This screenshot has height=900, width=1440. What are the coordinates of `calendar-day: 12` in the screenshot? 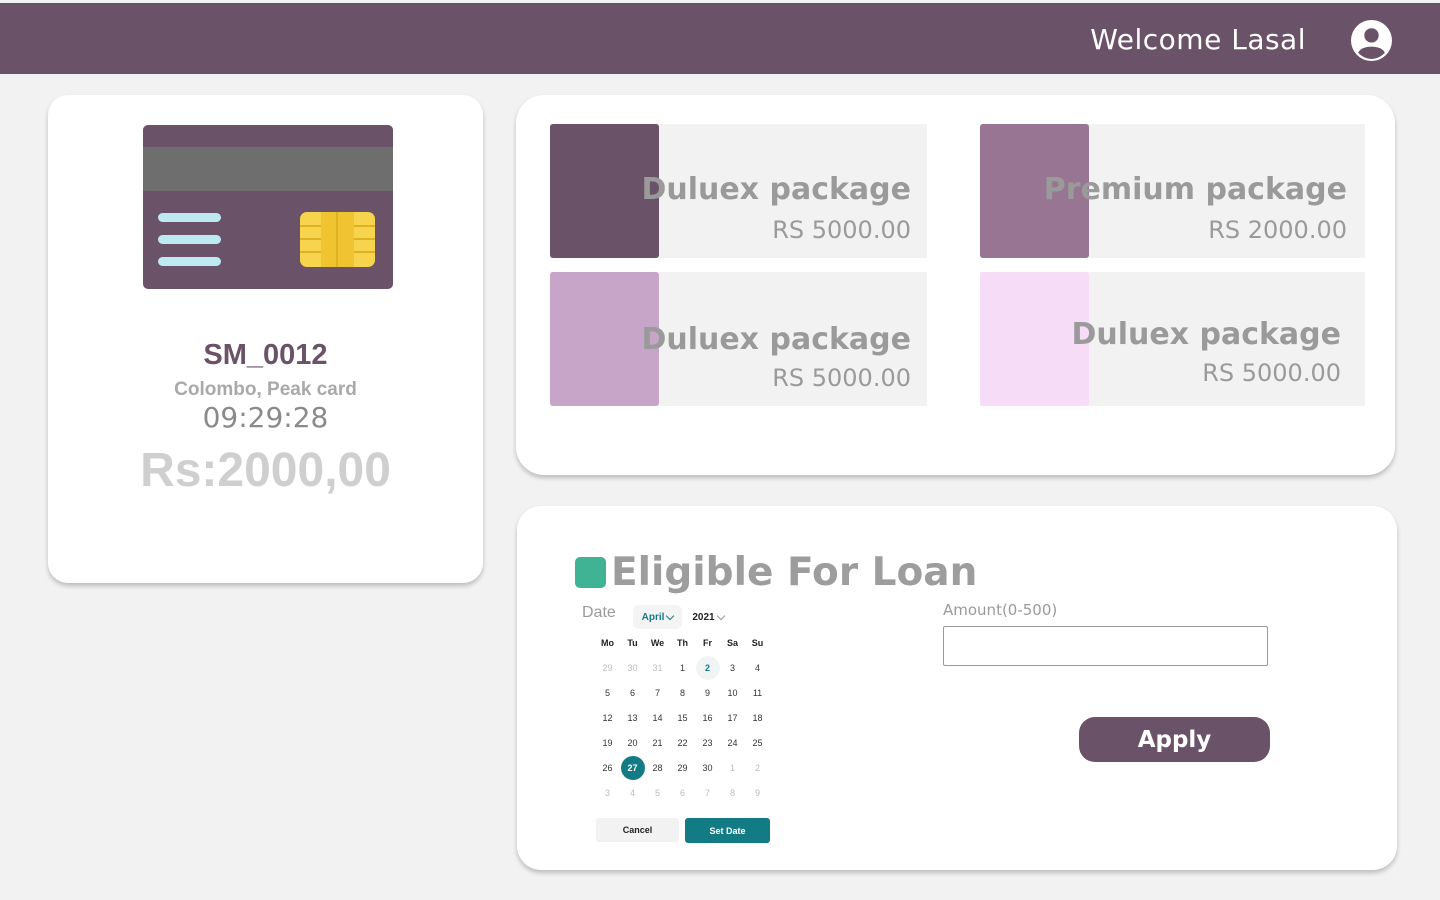 It's located at (607, 717).